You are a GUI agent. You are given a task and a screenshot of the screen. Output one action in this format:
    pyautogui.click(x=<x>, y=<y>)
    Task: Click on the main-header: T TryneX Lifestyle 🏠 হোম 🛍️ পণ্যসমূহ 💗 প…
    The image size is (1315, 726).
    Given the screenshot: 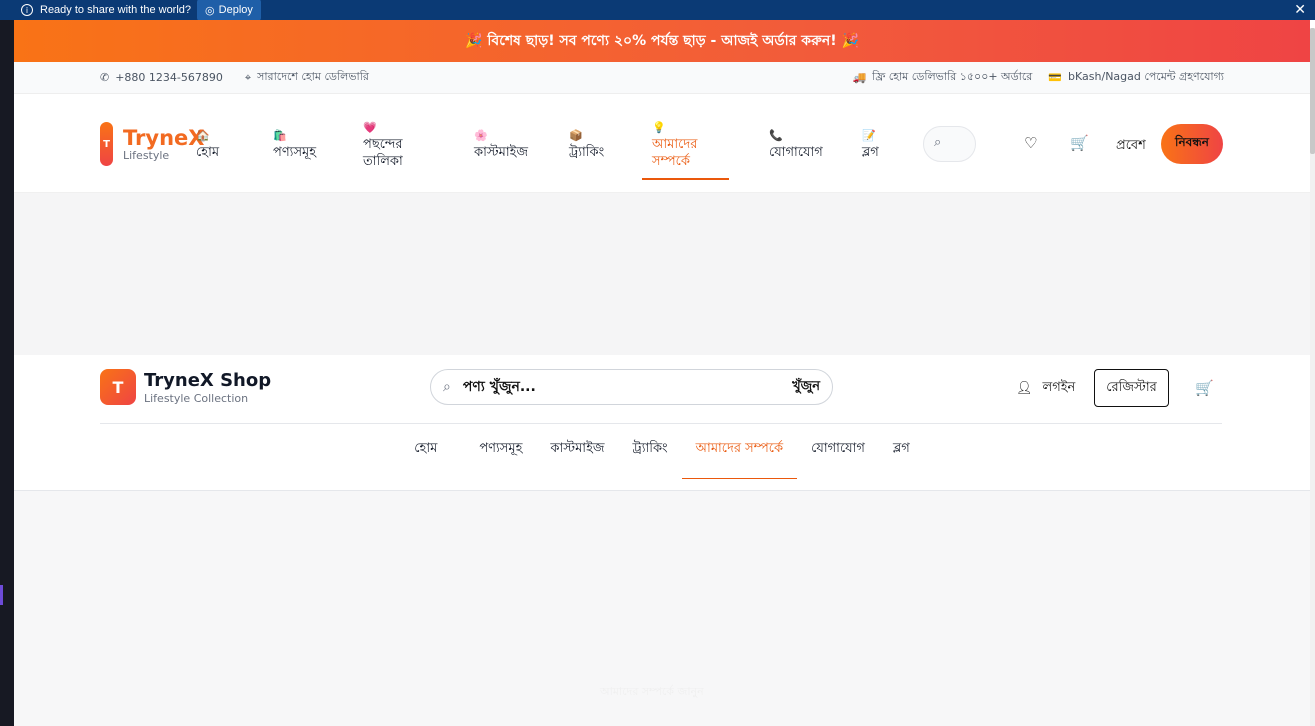 What is the action you would take?
    pyautogui.click(x=662, y=143)
    